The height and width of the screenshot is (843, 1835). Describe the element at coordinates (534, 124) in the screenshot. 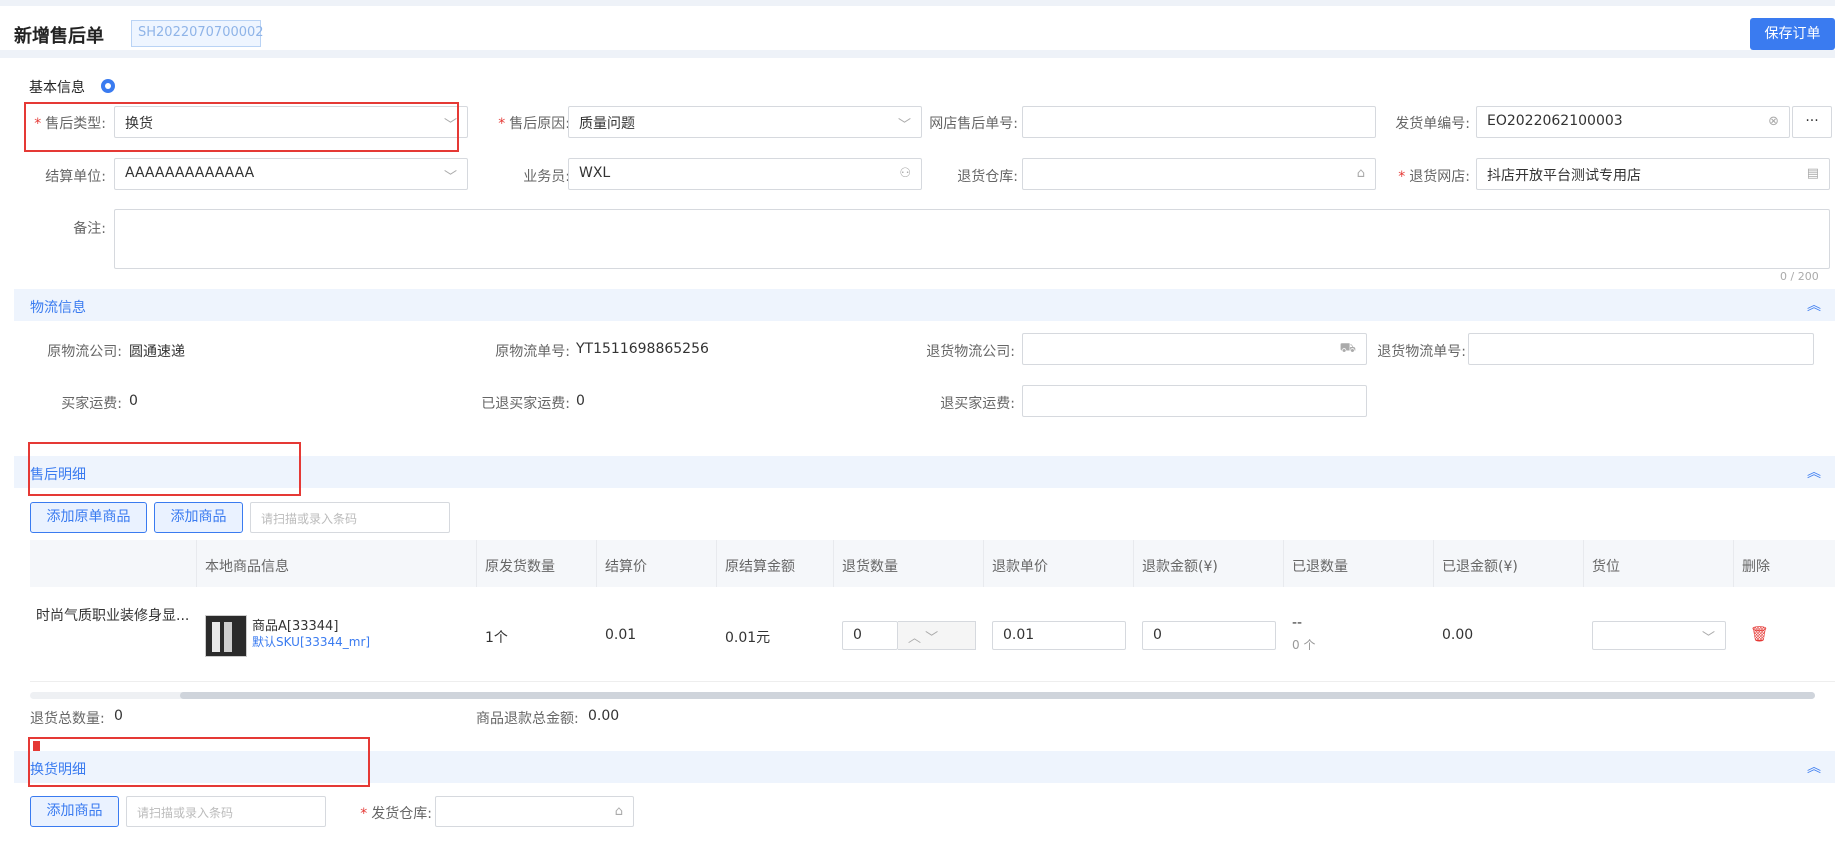

I see `aftersale-reason-label: * 售后原因:` at that location.